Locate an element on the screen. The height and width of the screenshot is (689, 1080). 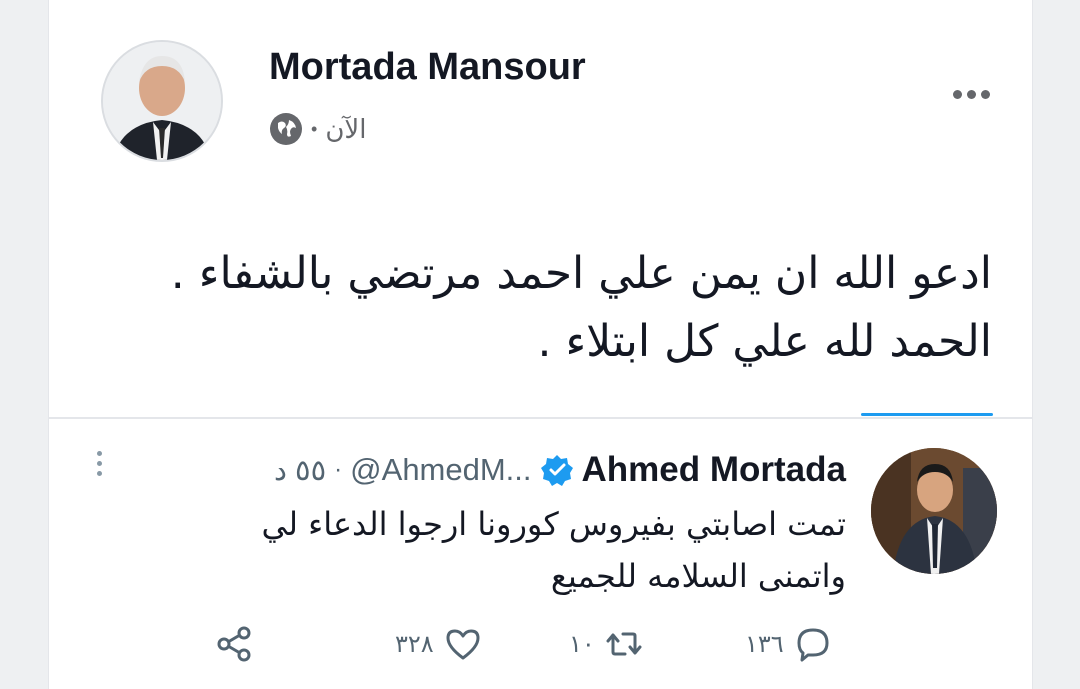
retweet-button: ١٠ is located at coordinates (606, 644).